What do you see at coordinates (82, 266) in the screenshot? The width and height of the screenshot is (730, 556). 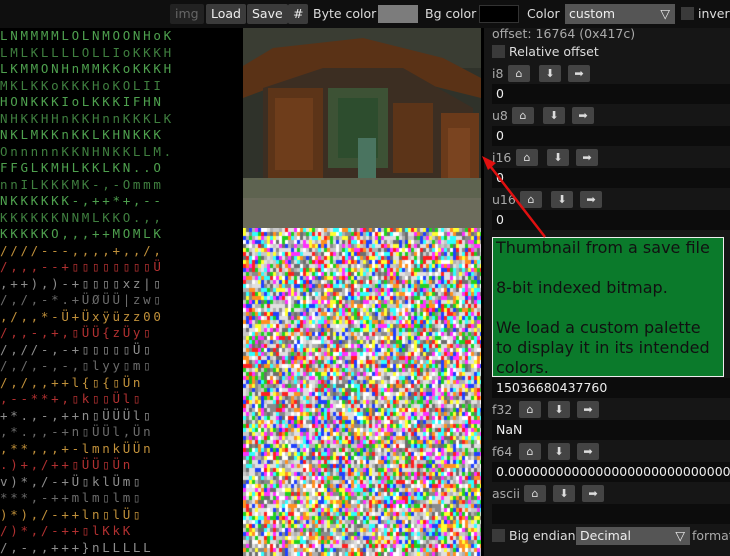 I see `hex-row: /,,,--+▯▯▯▯▯▯▯▯Ü` at bounding box center [82, 266].